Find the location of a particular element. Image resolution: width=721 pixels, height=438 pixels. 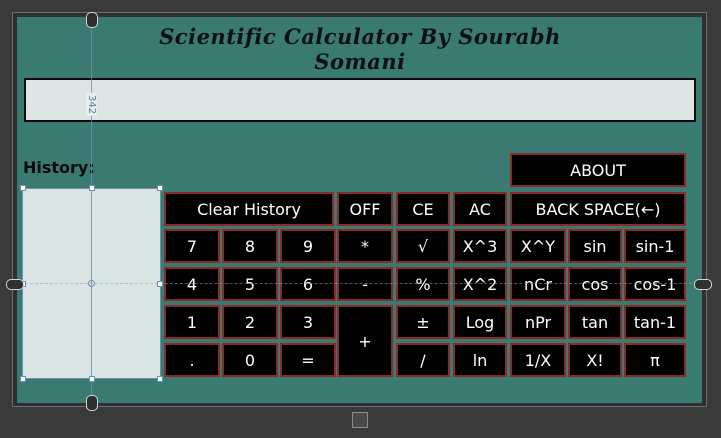

off-button: OFF is located at coordinates (365, 209).